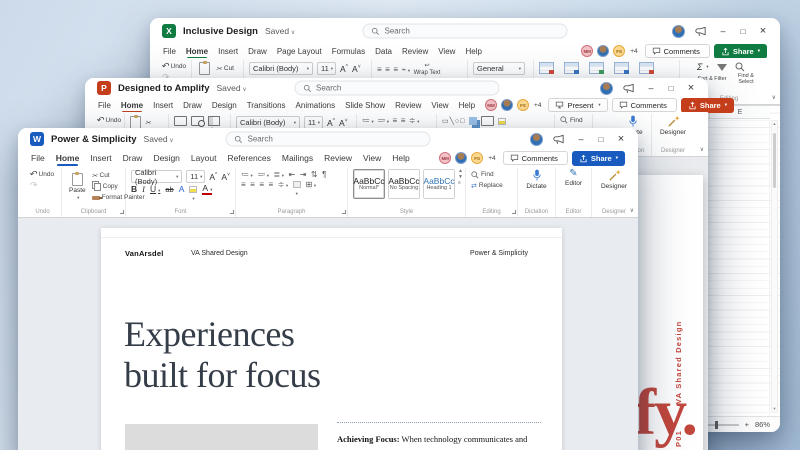 The image size is (800, 450). Describe the element at coordinates (232, 88) in the screenshot. I see `powerpoint-saved-status: Saved` at that location.